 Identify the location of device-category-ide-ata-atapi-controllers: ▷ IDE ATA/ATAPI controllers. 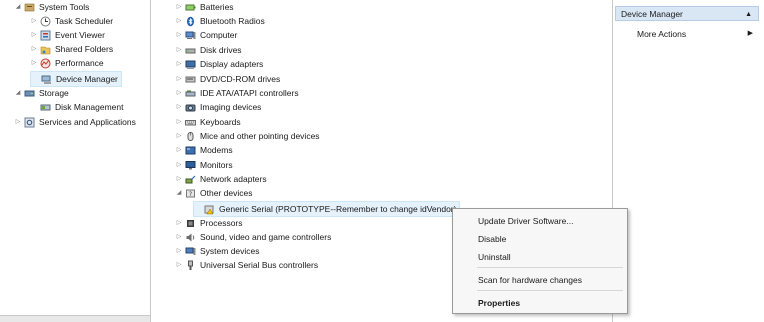
(237, 93).